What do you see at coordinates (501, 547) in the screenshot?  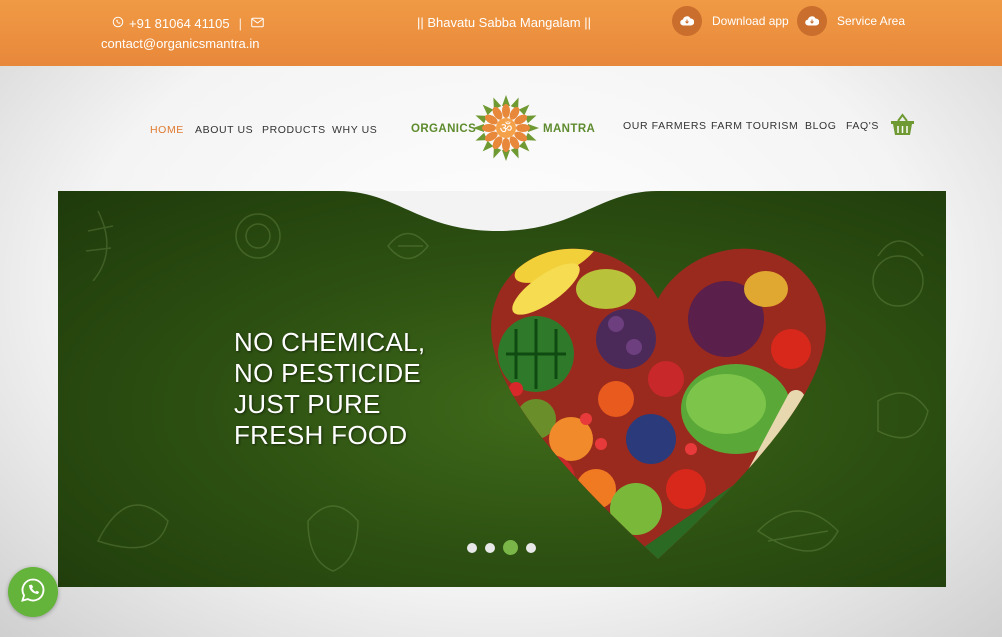 I see `slider-dots` at bounding box center [501, 547].